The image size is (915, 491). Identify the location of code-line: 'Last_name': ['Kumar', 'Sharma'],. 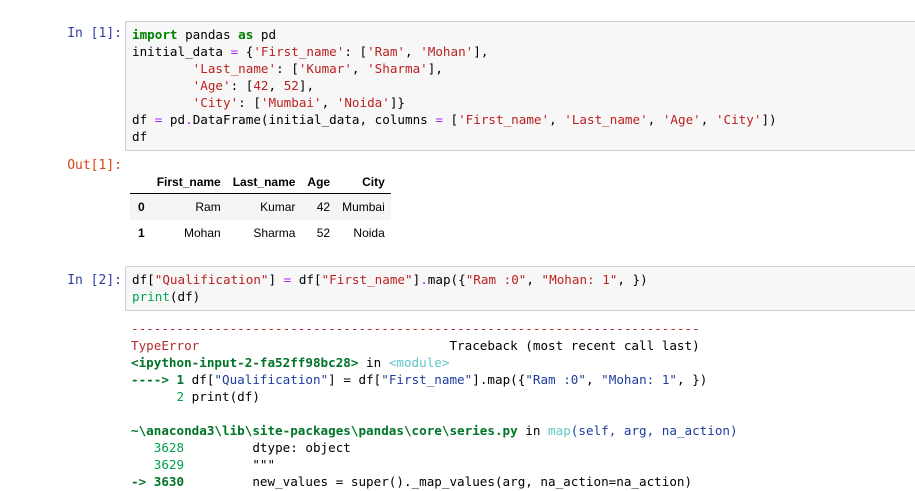
(317, 68).